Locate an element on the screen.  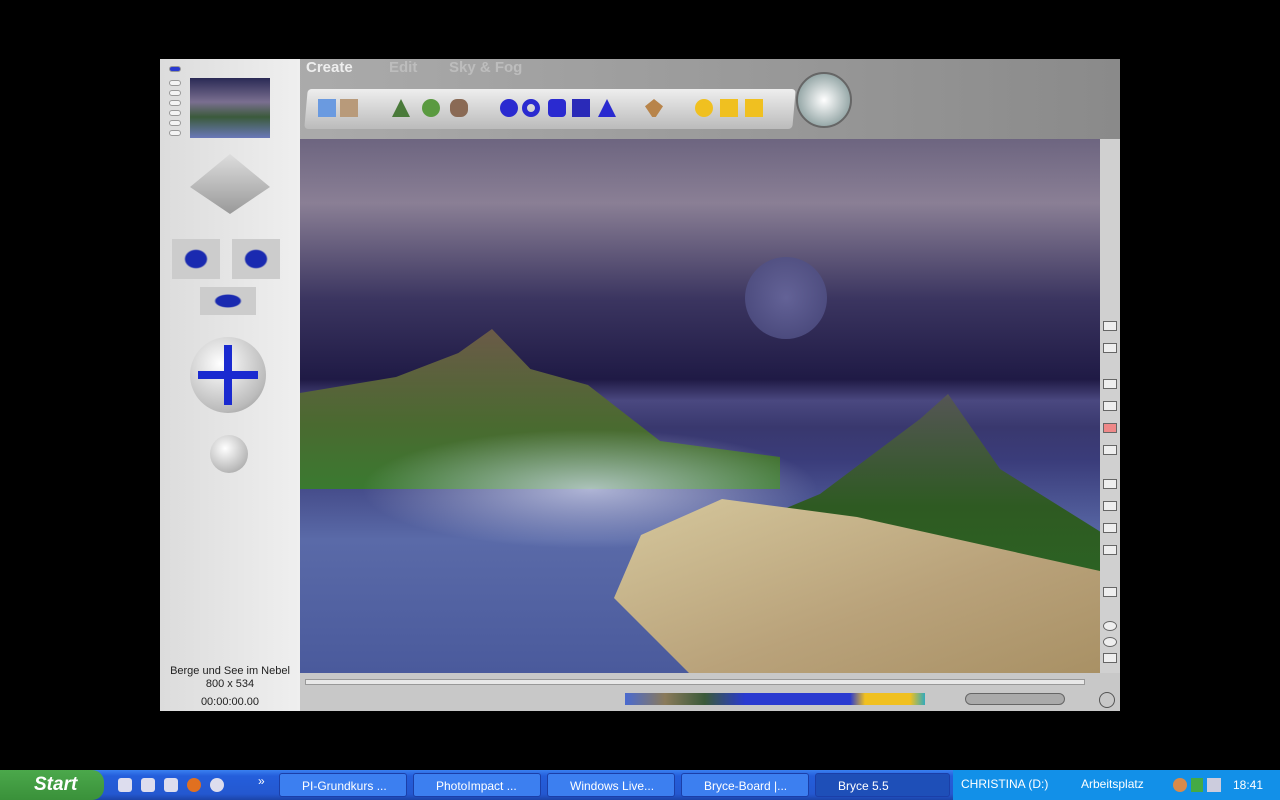
torus-icon is located at coordinates (531, 108).